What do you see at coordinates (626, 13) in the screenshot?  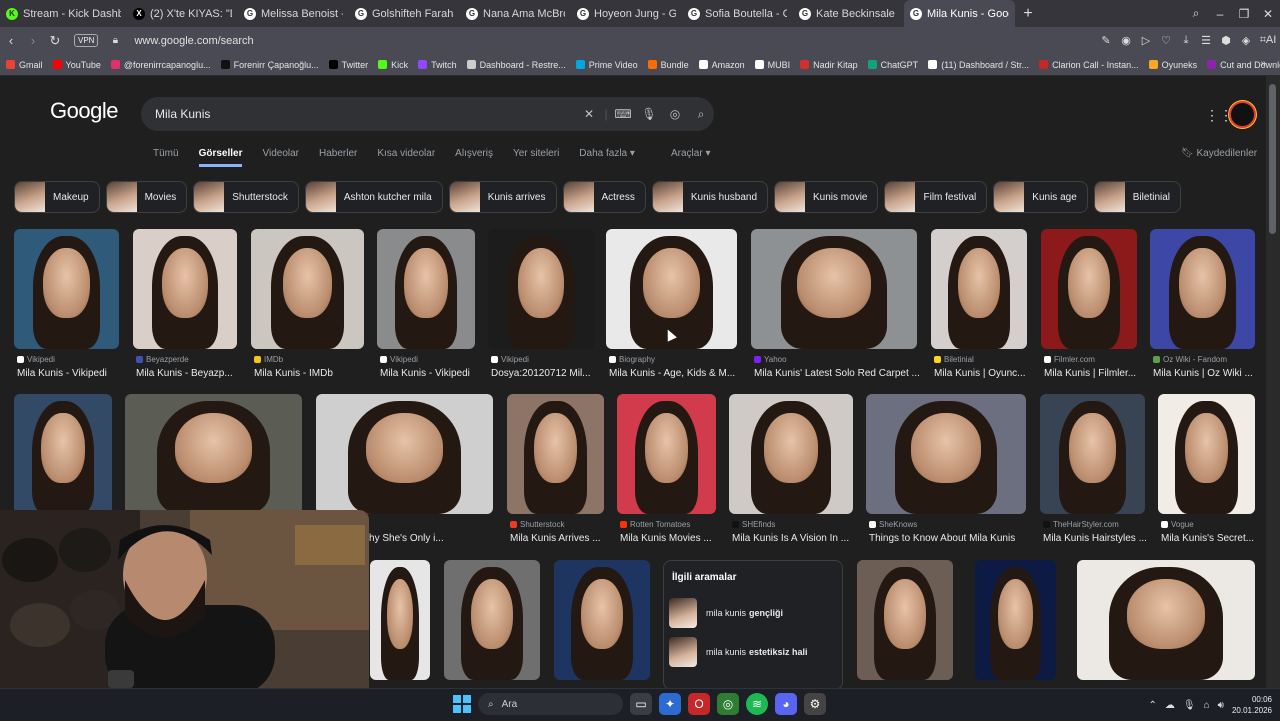 I see `browser-tab: G Hoyeon Jung - Google'da` at bounding box center [626, 13].